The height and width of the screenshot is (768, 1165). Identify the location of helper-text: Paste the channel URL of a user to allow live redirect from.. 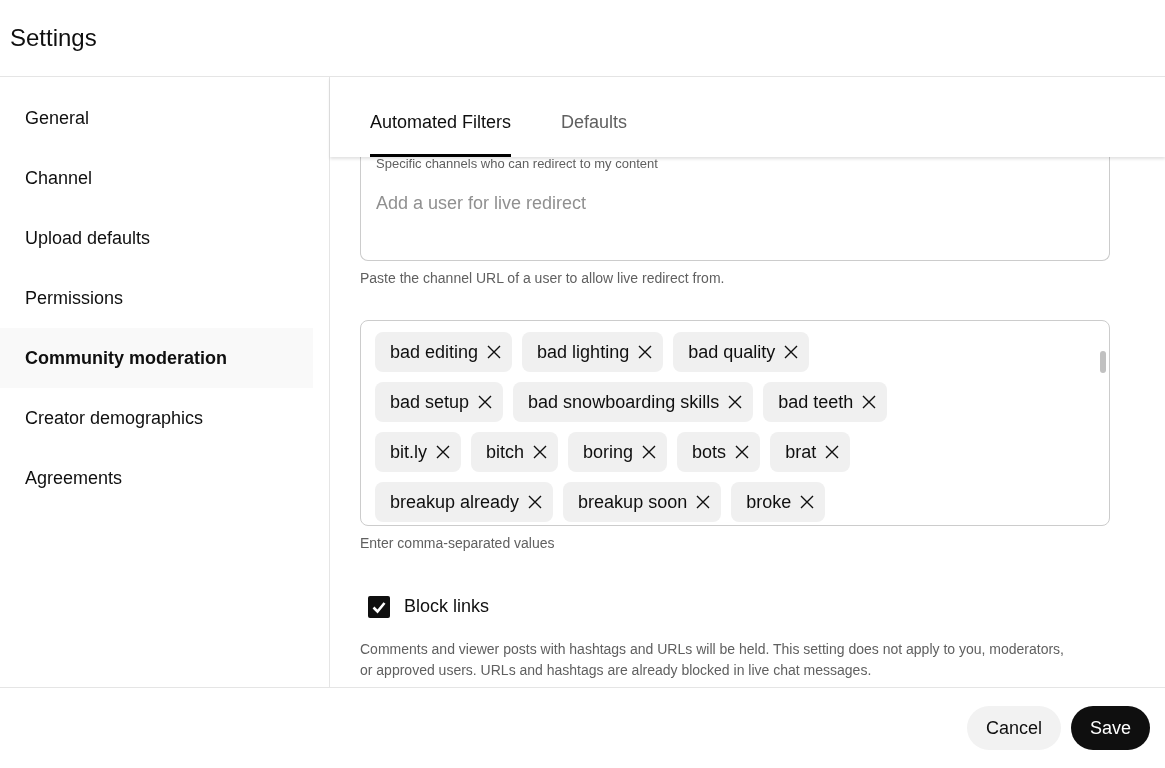
(543, 278).